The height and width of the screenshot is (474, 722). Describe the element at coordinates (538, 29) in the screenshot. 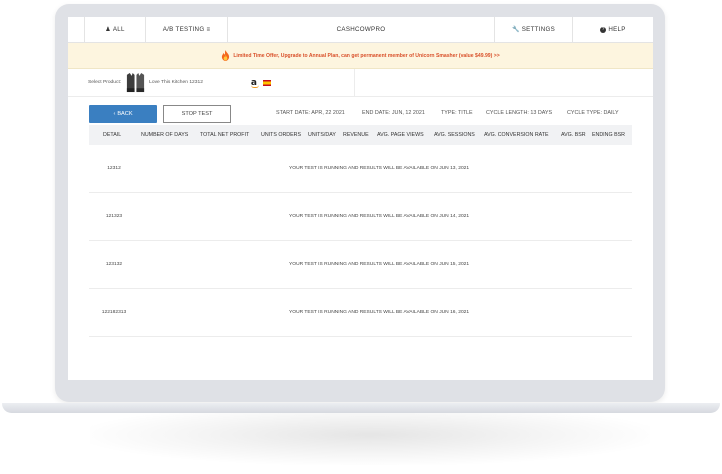

I see `nav-settings-label: SETTINGS` at that location.